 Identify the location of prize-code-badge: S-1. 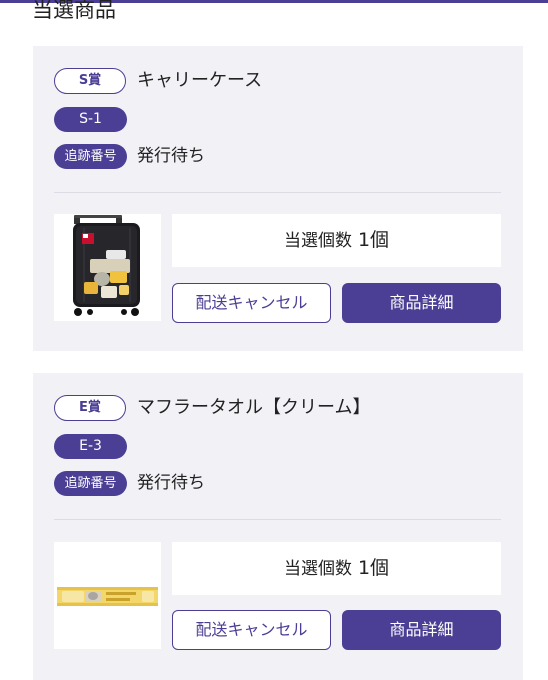
(90, 119).